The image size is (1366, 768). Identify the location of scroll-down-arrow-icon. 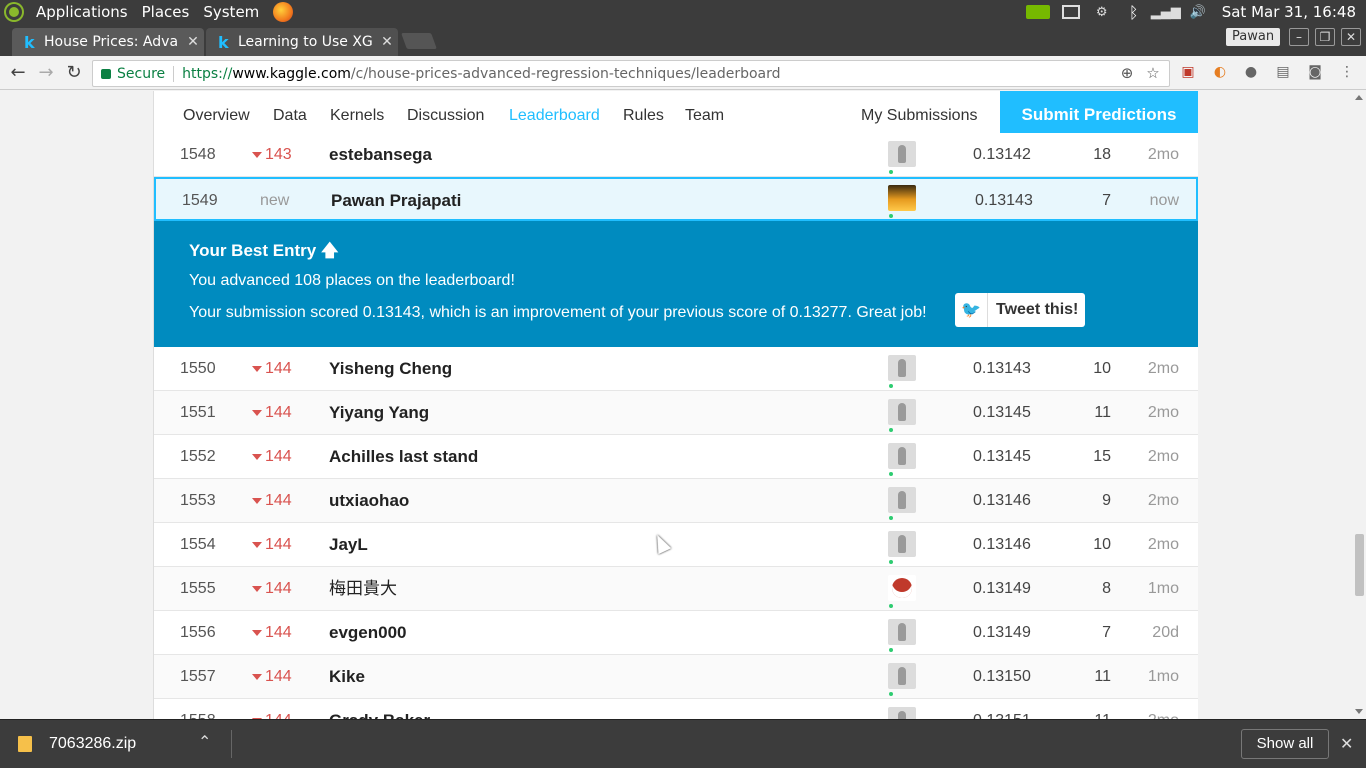
(1359, 711).